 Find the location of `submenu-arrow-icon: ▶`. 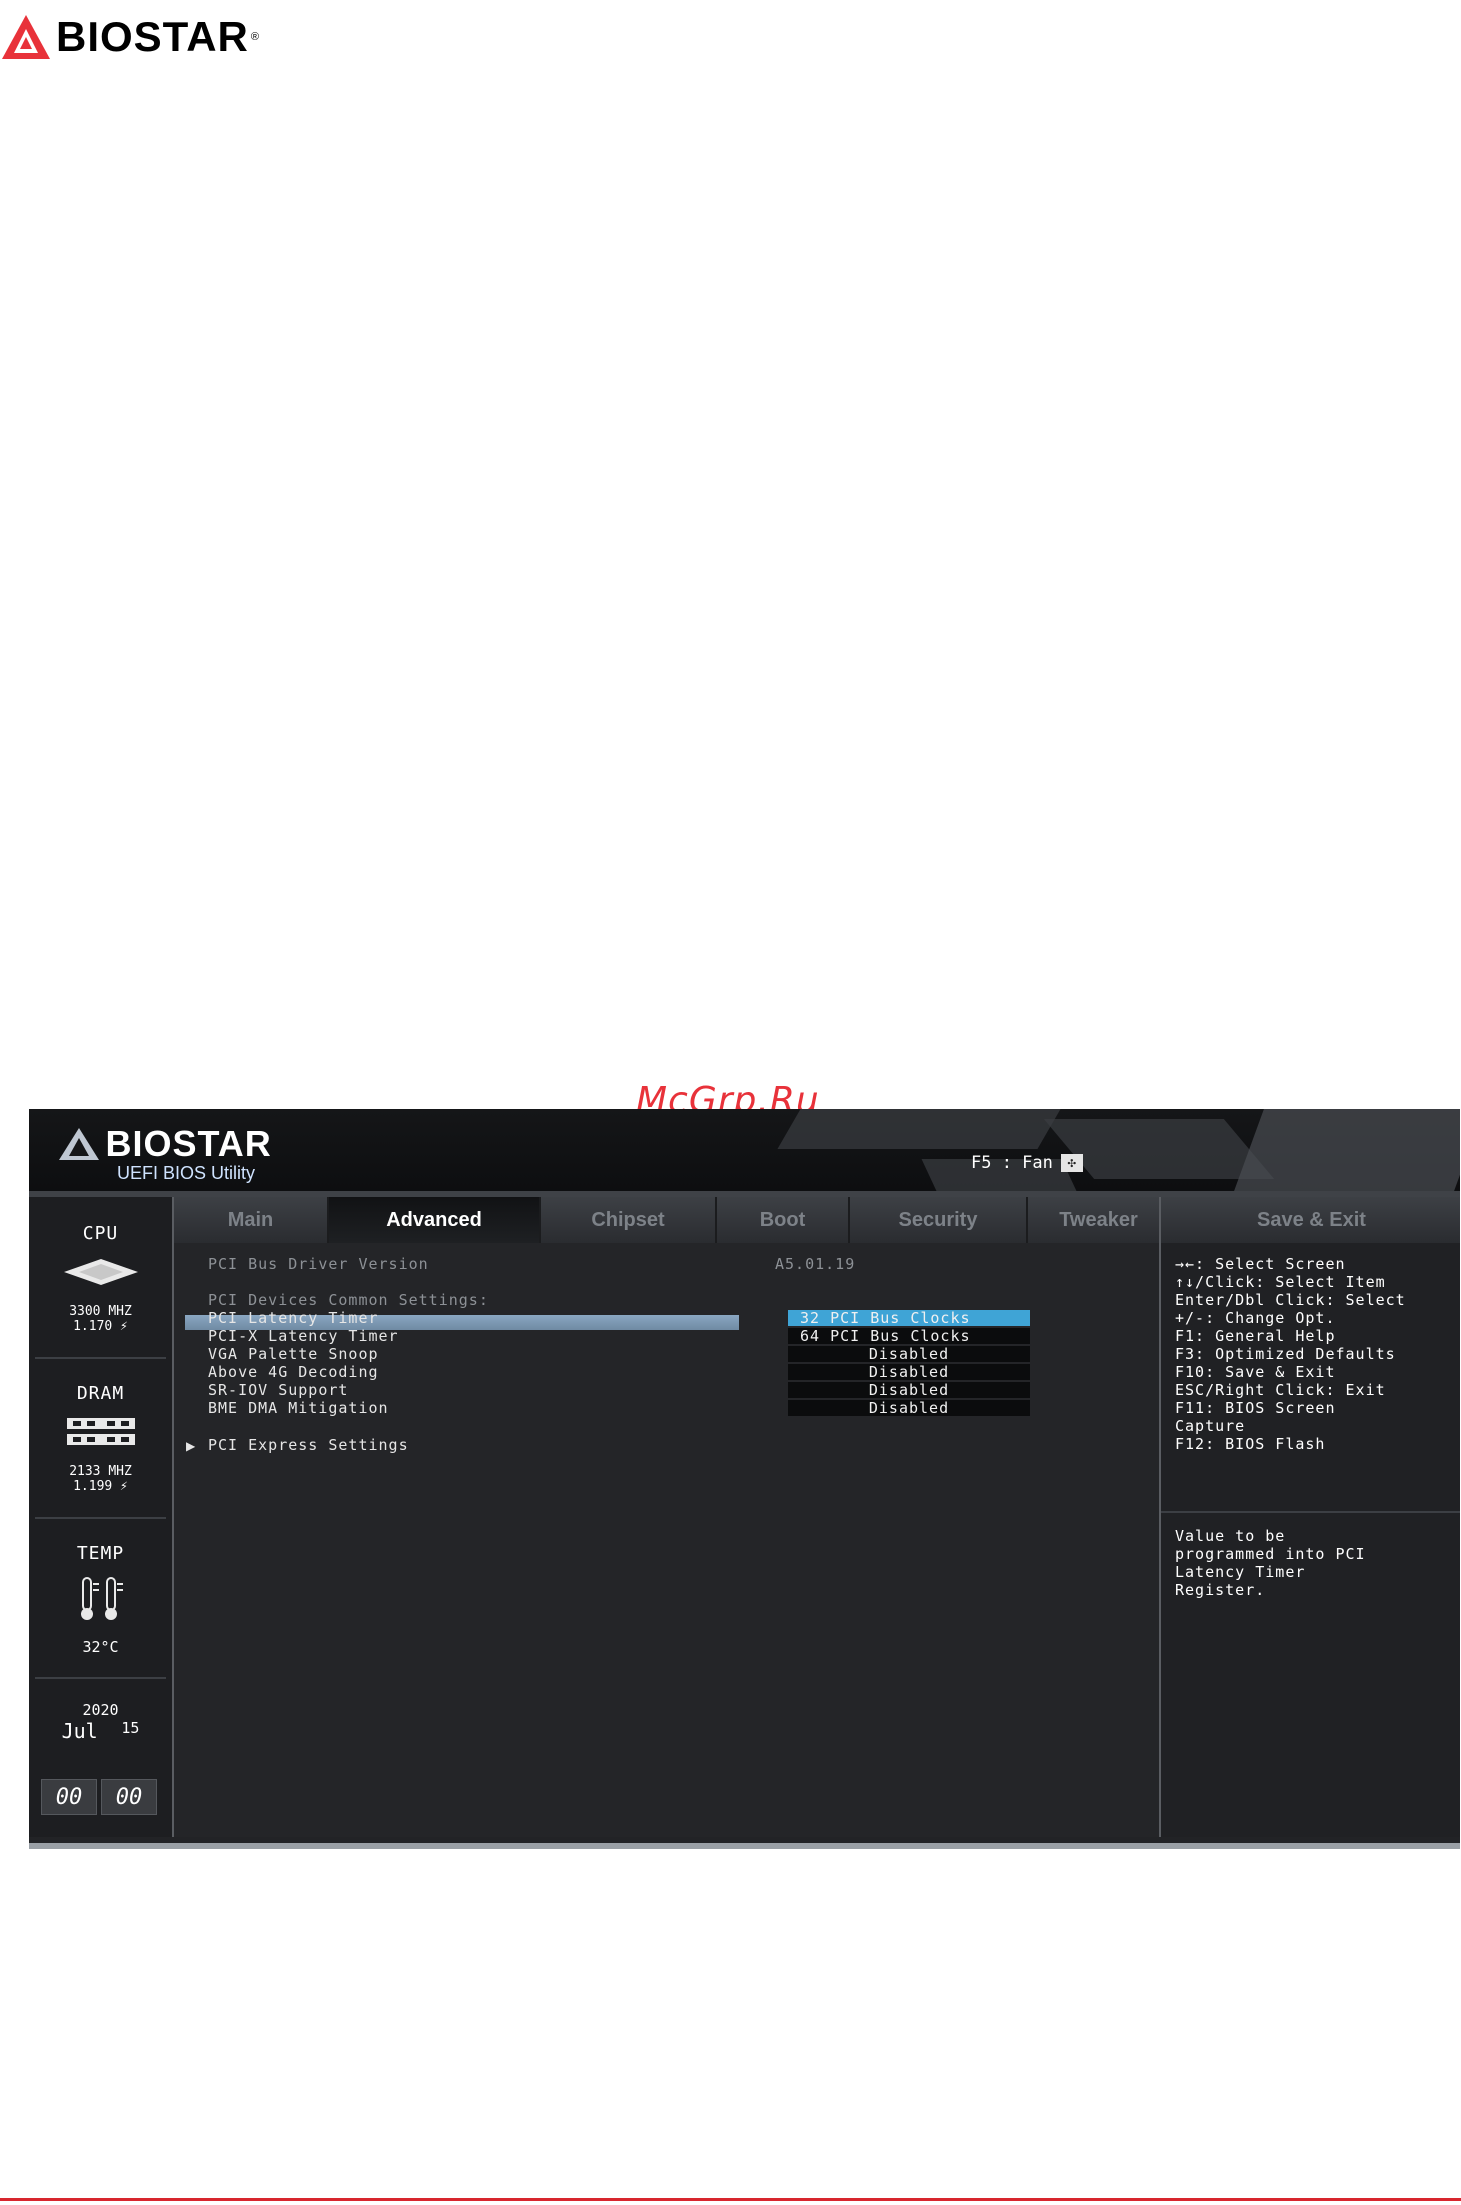

submenu-arrow-icon: ▶ is located at coordinates (191, 1446).